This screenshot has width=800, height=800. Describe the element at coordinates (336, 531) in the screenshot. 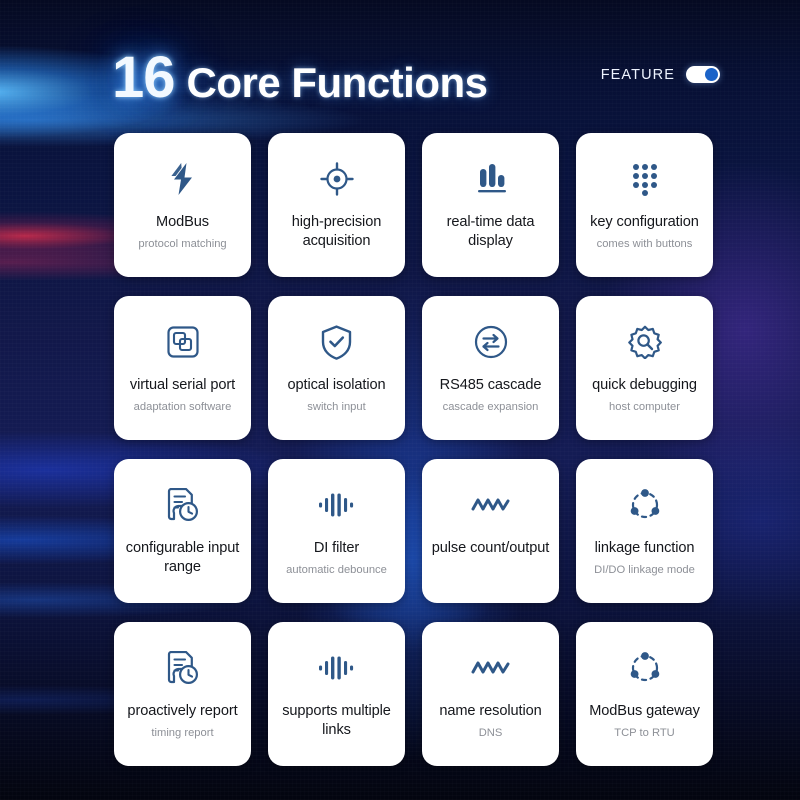

I see `feature-card: DI filter automatic debounce` at that location.